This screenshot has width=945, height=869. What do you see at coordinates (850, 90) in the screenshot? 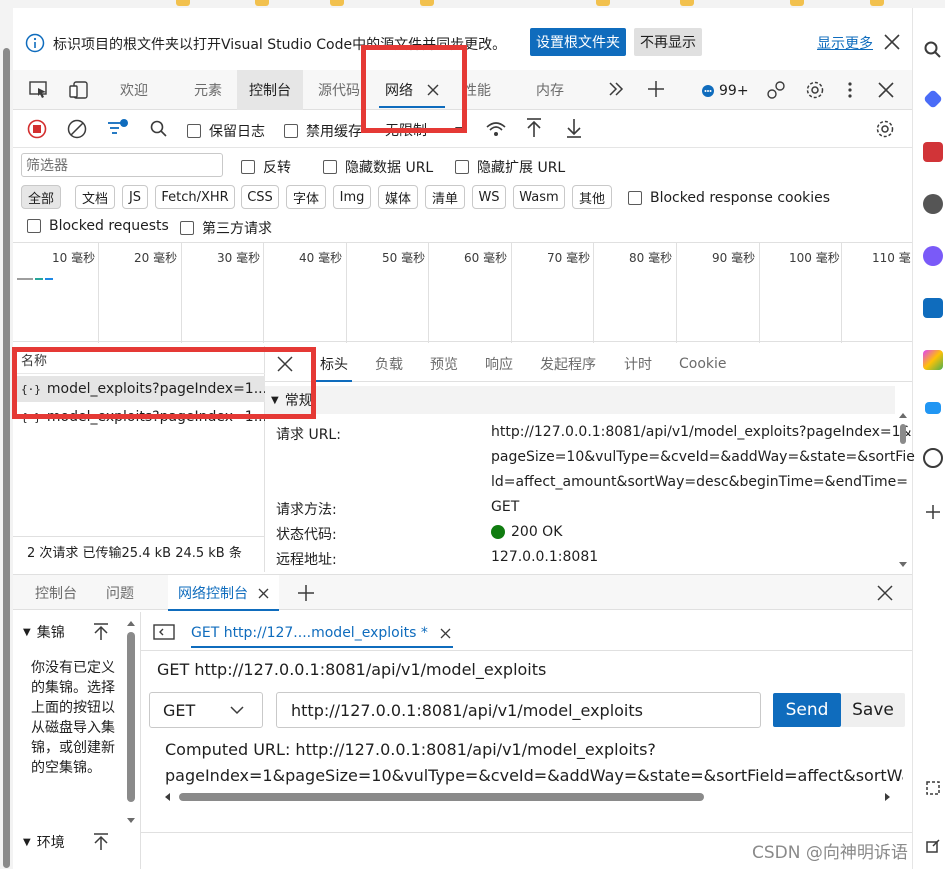
I see `more-options-icon` at bounding box center [850, 90].